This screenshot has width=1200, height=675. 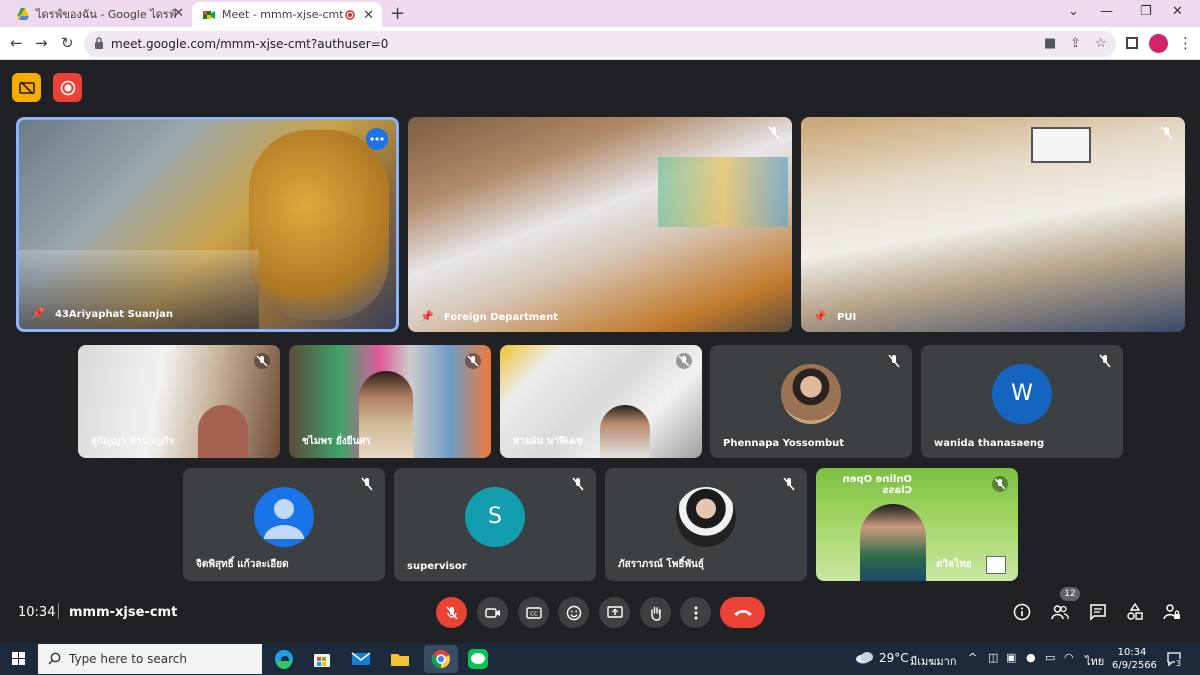 What do you see at coordinates (993, 224) in the screenshot?
I see `video-tile-pui: 📌 PUI` at bounding box center [993, 224].